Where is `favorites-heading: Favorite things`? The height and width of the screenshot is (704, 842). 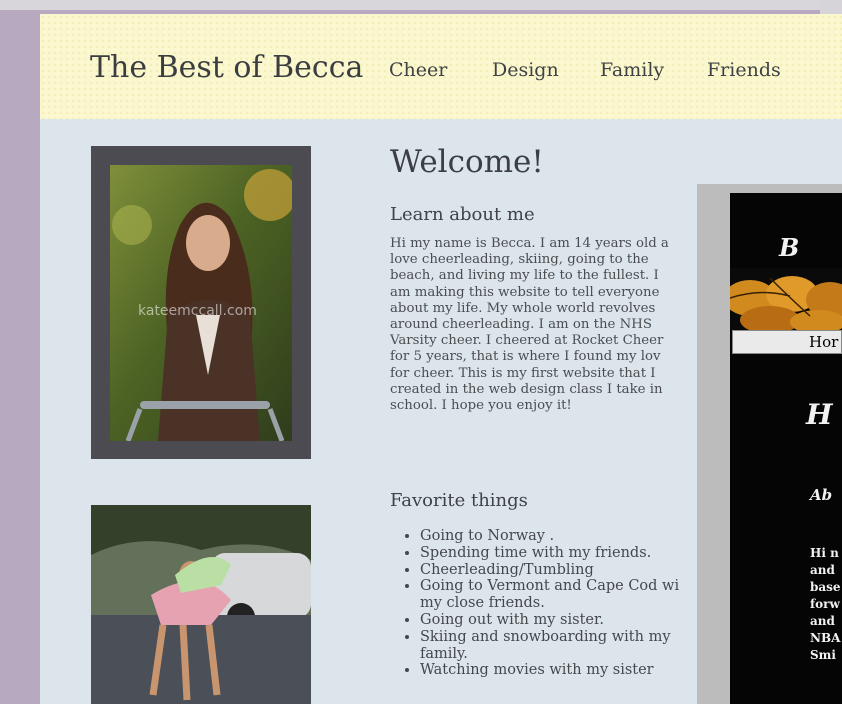
favorites-heading: Favorite things is located at coordinates (459, 500).